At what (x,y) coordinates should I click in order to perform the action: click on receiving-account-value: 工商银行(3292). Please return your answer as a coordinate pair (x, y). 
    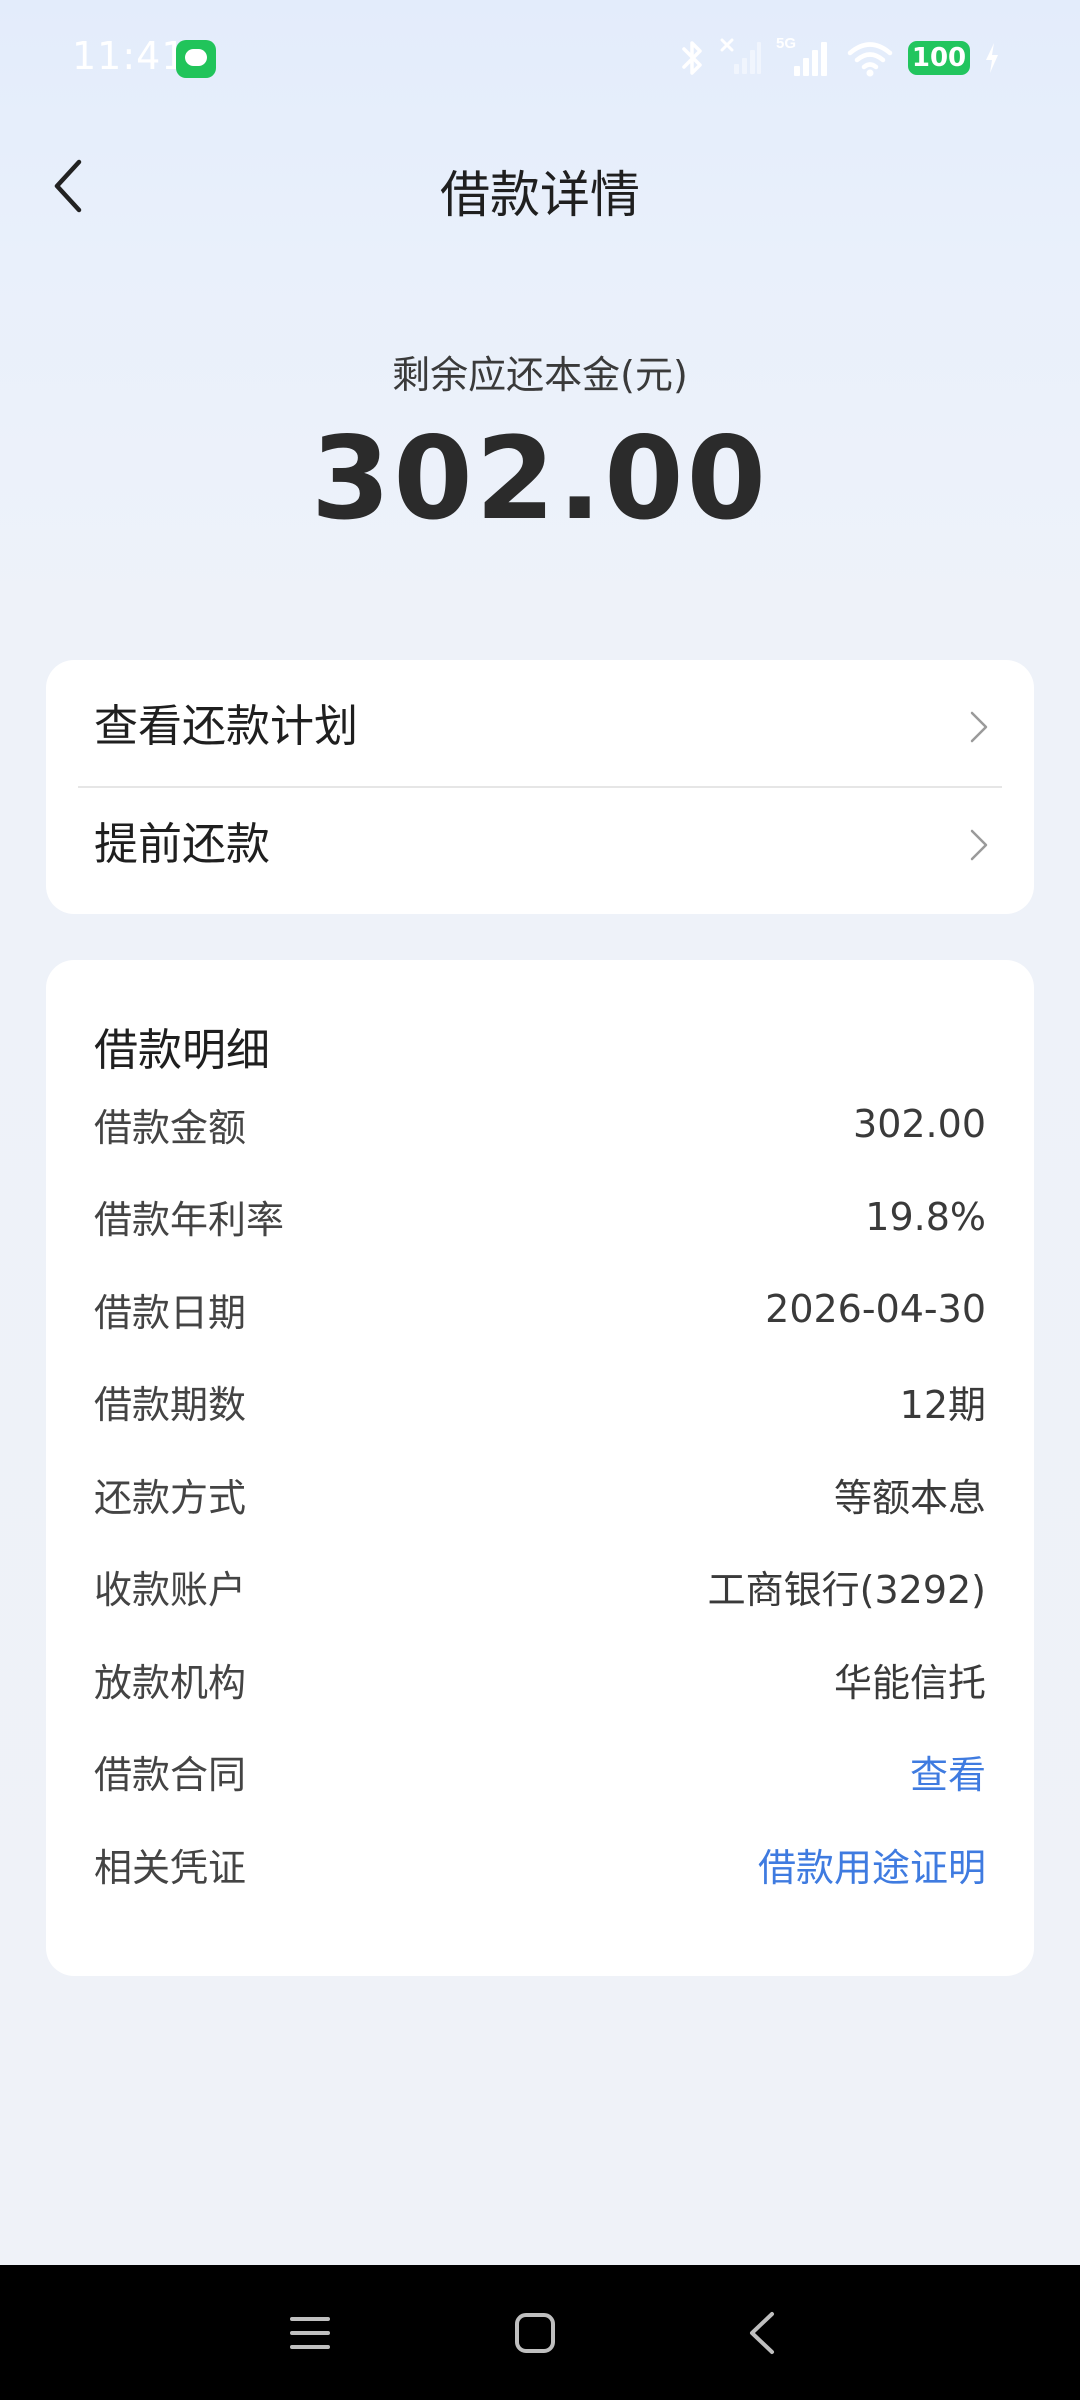
    Looking at the image, I should click on (846, 1590).